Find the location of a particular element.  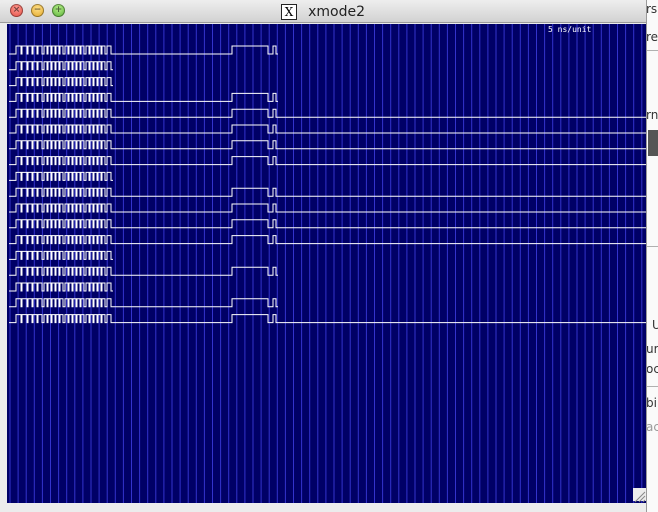

window-title: xmode2 is located at coordinates (336, 12).